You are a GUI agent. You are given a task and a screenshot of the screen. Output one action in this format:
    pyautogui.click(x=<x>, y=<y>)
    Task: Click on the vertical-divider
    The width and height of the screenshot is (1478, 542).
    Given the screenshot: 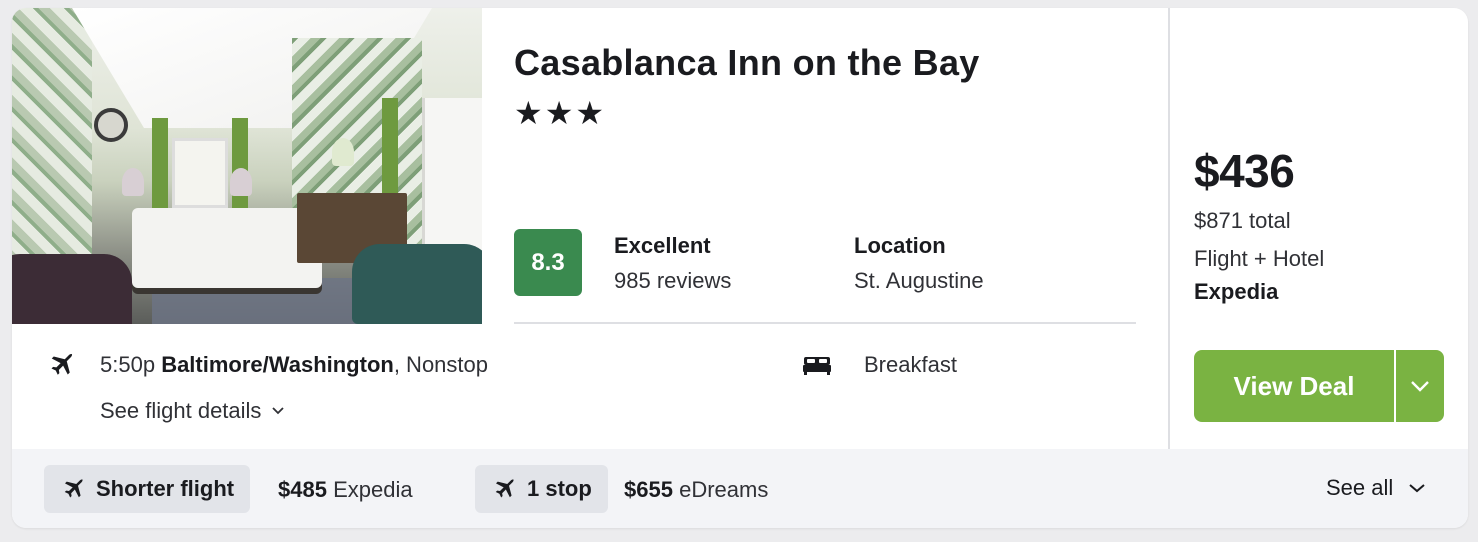 What is the action you would take?
    pyautogui.click(x=1169, y=228)
    